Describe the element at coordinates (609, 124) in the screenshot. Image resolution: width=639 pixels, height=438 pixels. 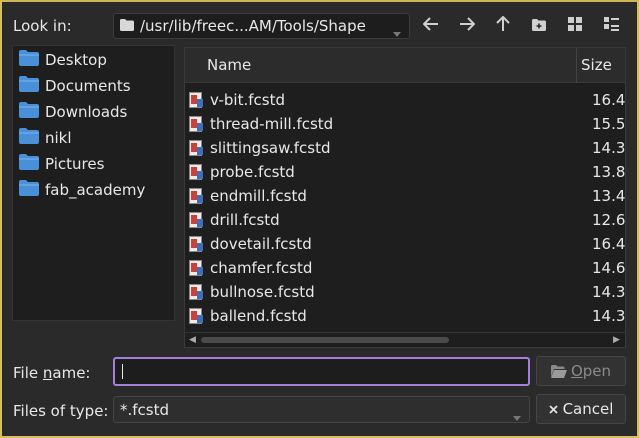
I see `file-size: 15.54` at that location.